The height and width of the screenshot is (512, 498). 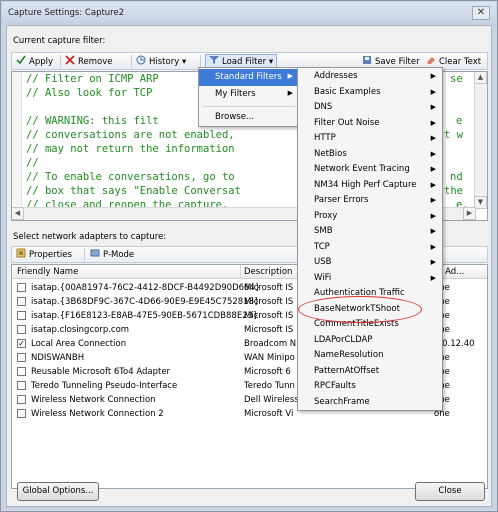 I want to click on menu-item-filter: HTTP ▶, so click(x=370, y=138).